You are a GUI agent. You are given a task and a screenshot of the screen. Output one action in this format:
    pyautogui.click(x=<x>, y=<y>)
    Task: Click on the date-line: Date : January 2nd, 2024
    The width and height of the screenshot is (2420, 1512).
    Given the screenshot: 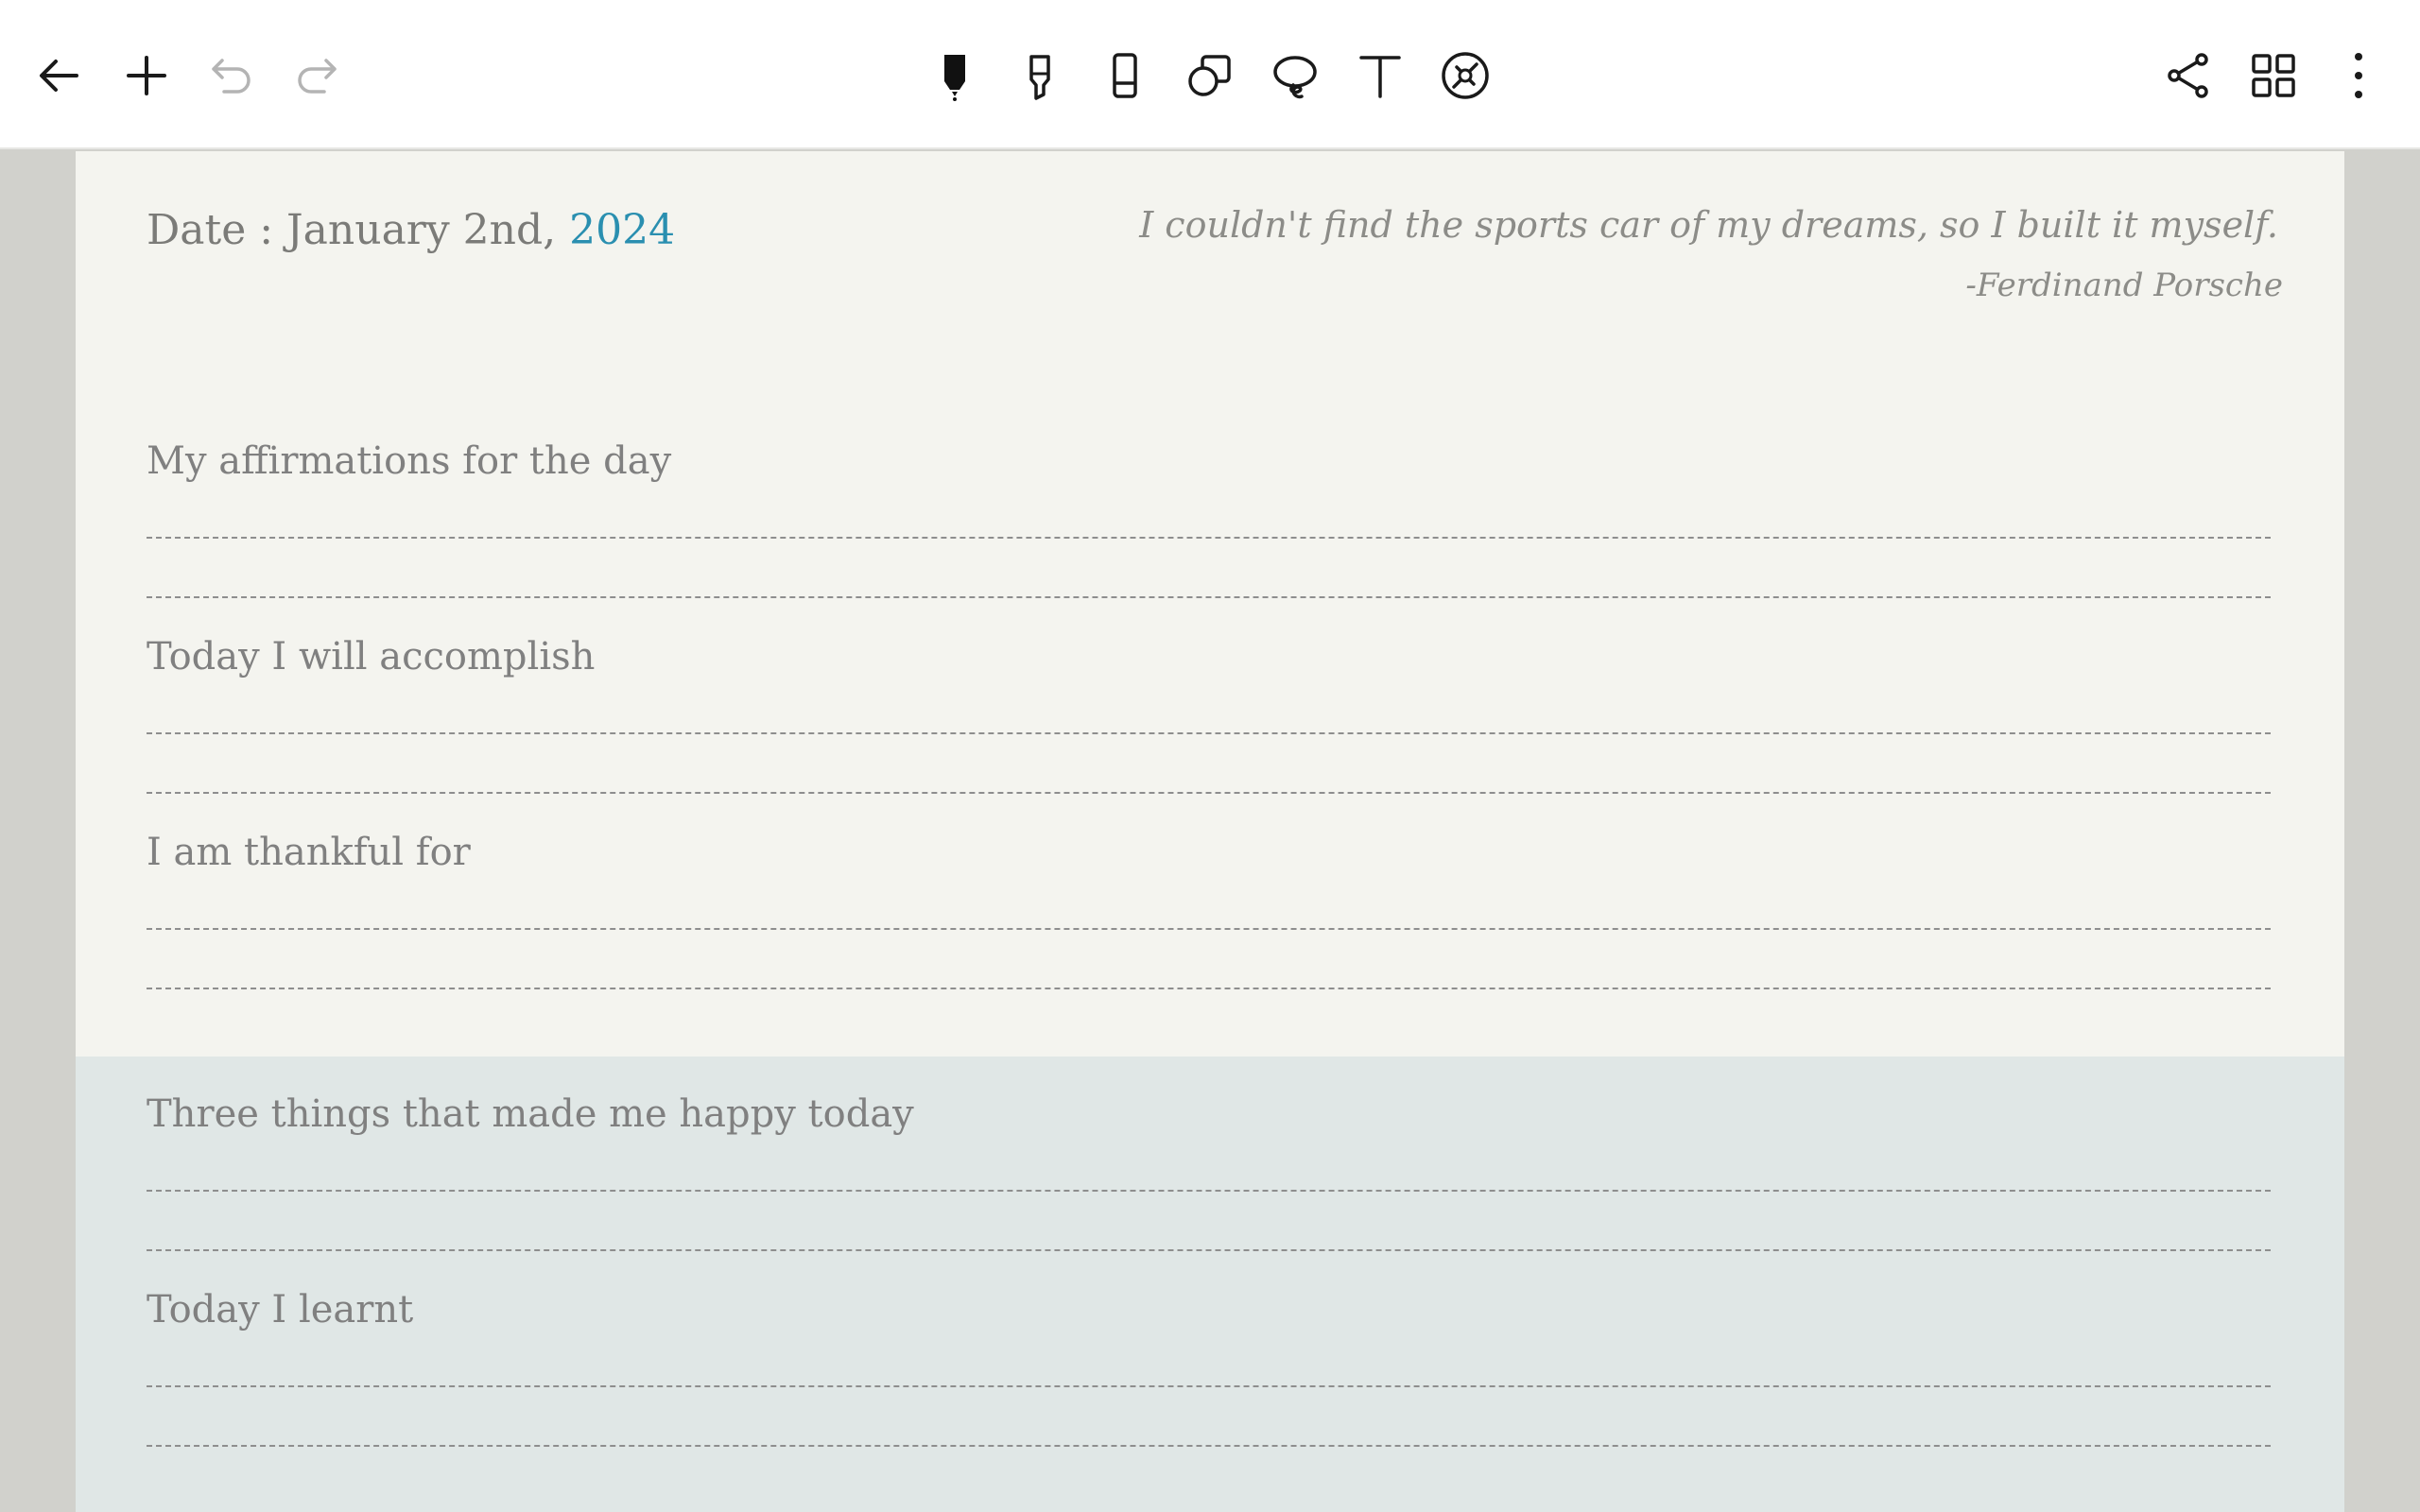 What is the action you would take?
    pyautogui.click(x=411, y=230)
    